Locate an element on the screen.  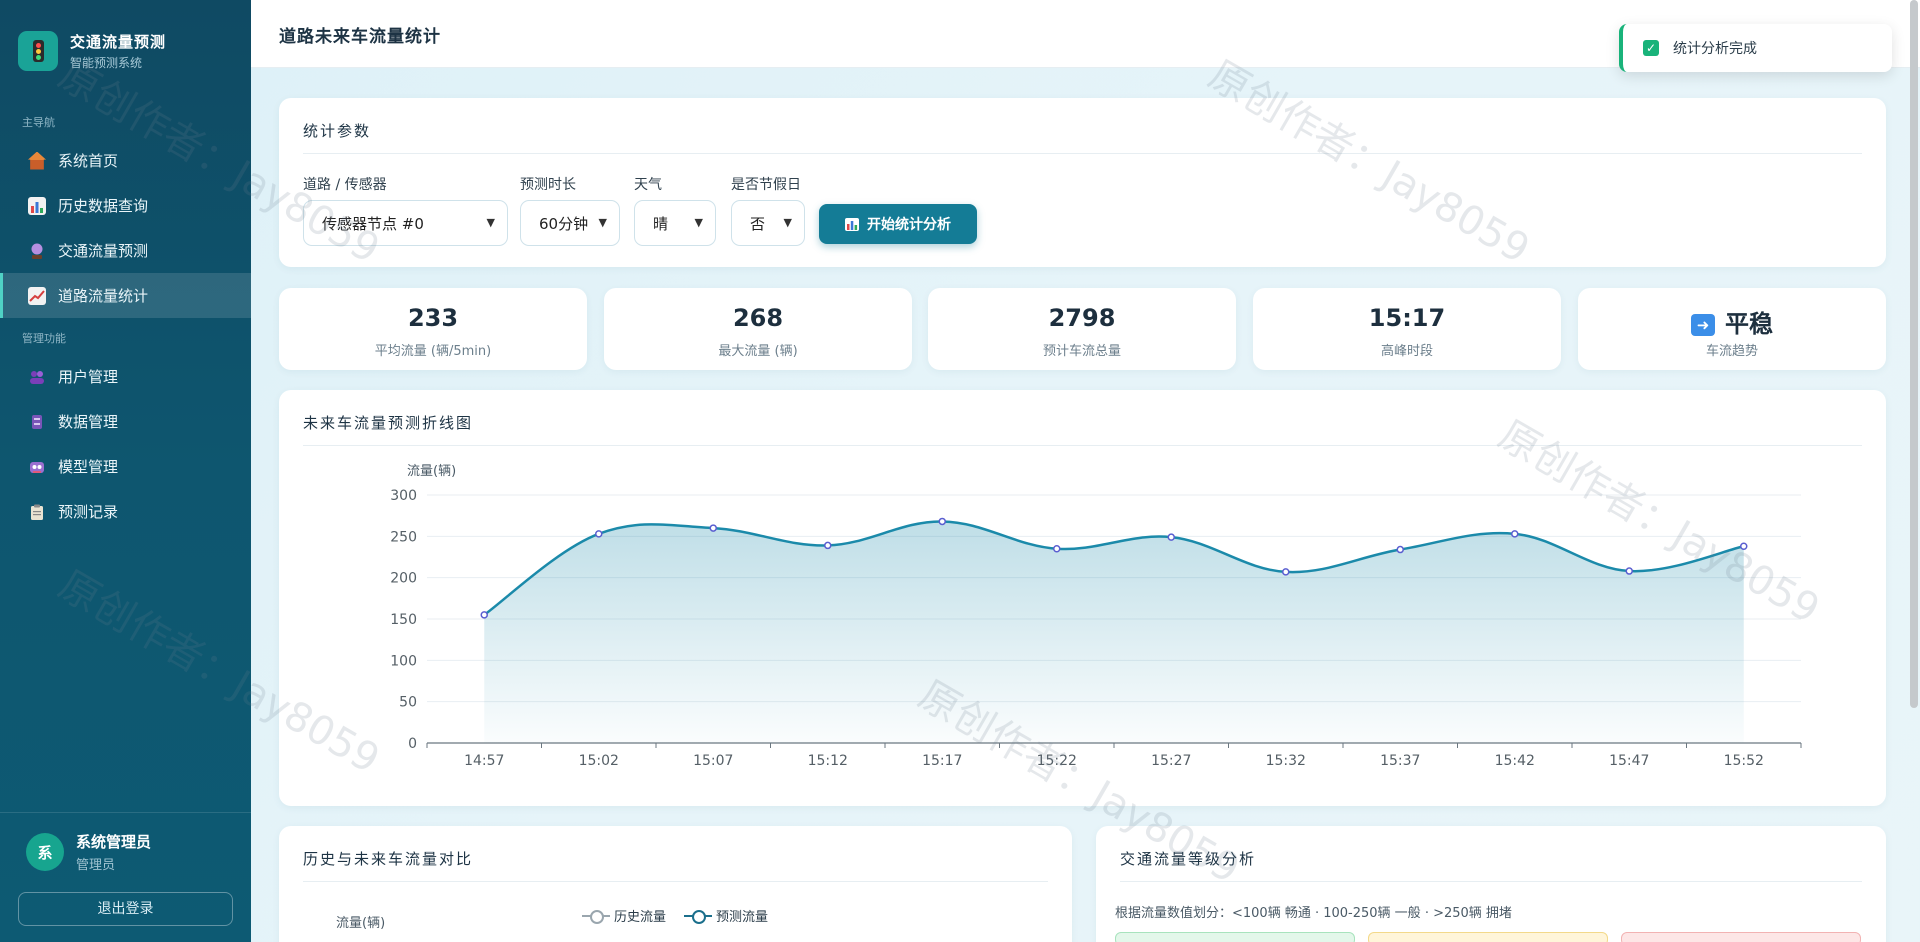
sidebar-item-home: 系统首页 is located at coordinates (125, 160).